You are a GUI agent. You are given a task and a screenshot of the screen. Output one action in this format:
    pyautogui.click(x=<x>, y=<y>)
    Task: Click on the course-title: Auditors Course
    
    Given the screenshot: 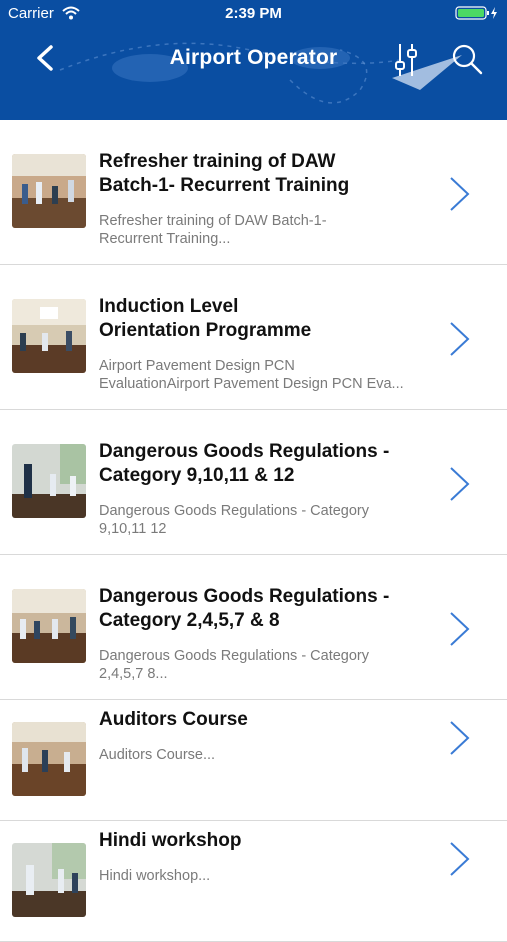 What is the action you would take?
    pyautogui.click(x=173, y=719)
    